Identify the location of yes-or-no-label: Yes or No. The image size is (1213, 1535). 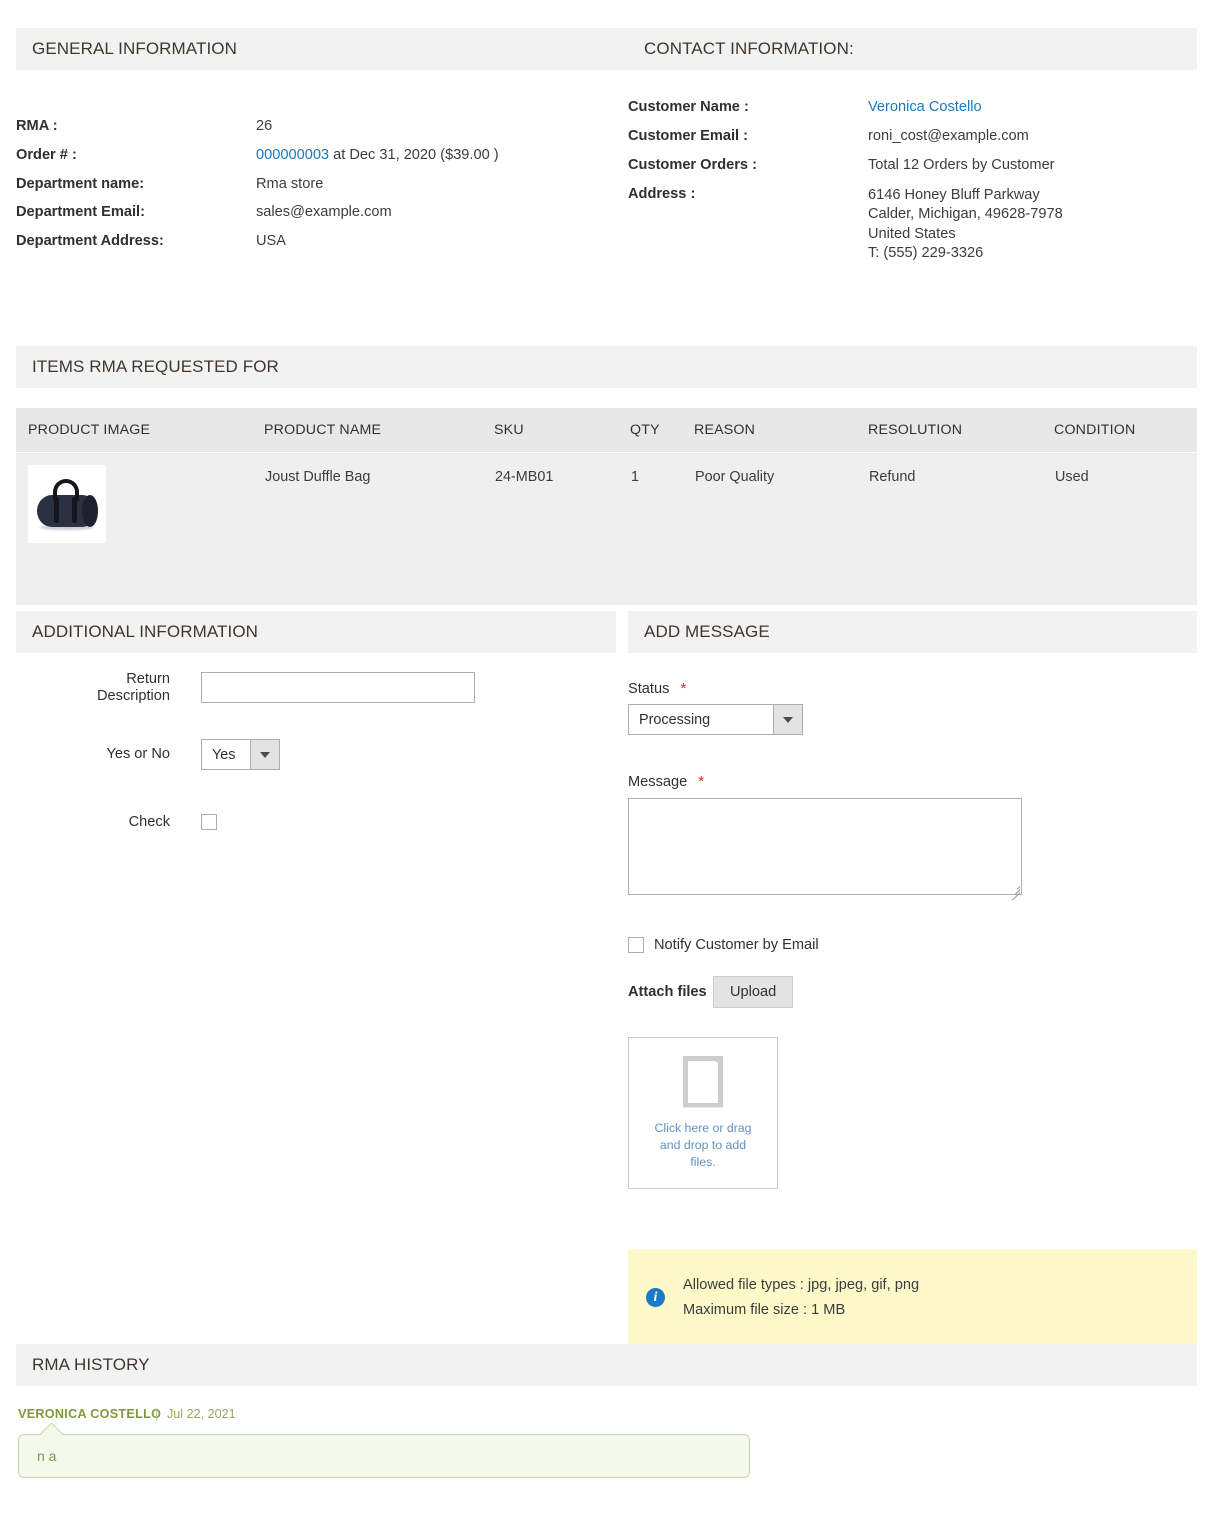
(138, 754).